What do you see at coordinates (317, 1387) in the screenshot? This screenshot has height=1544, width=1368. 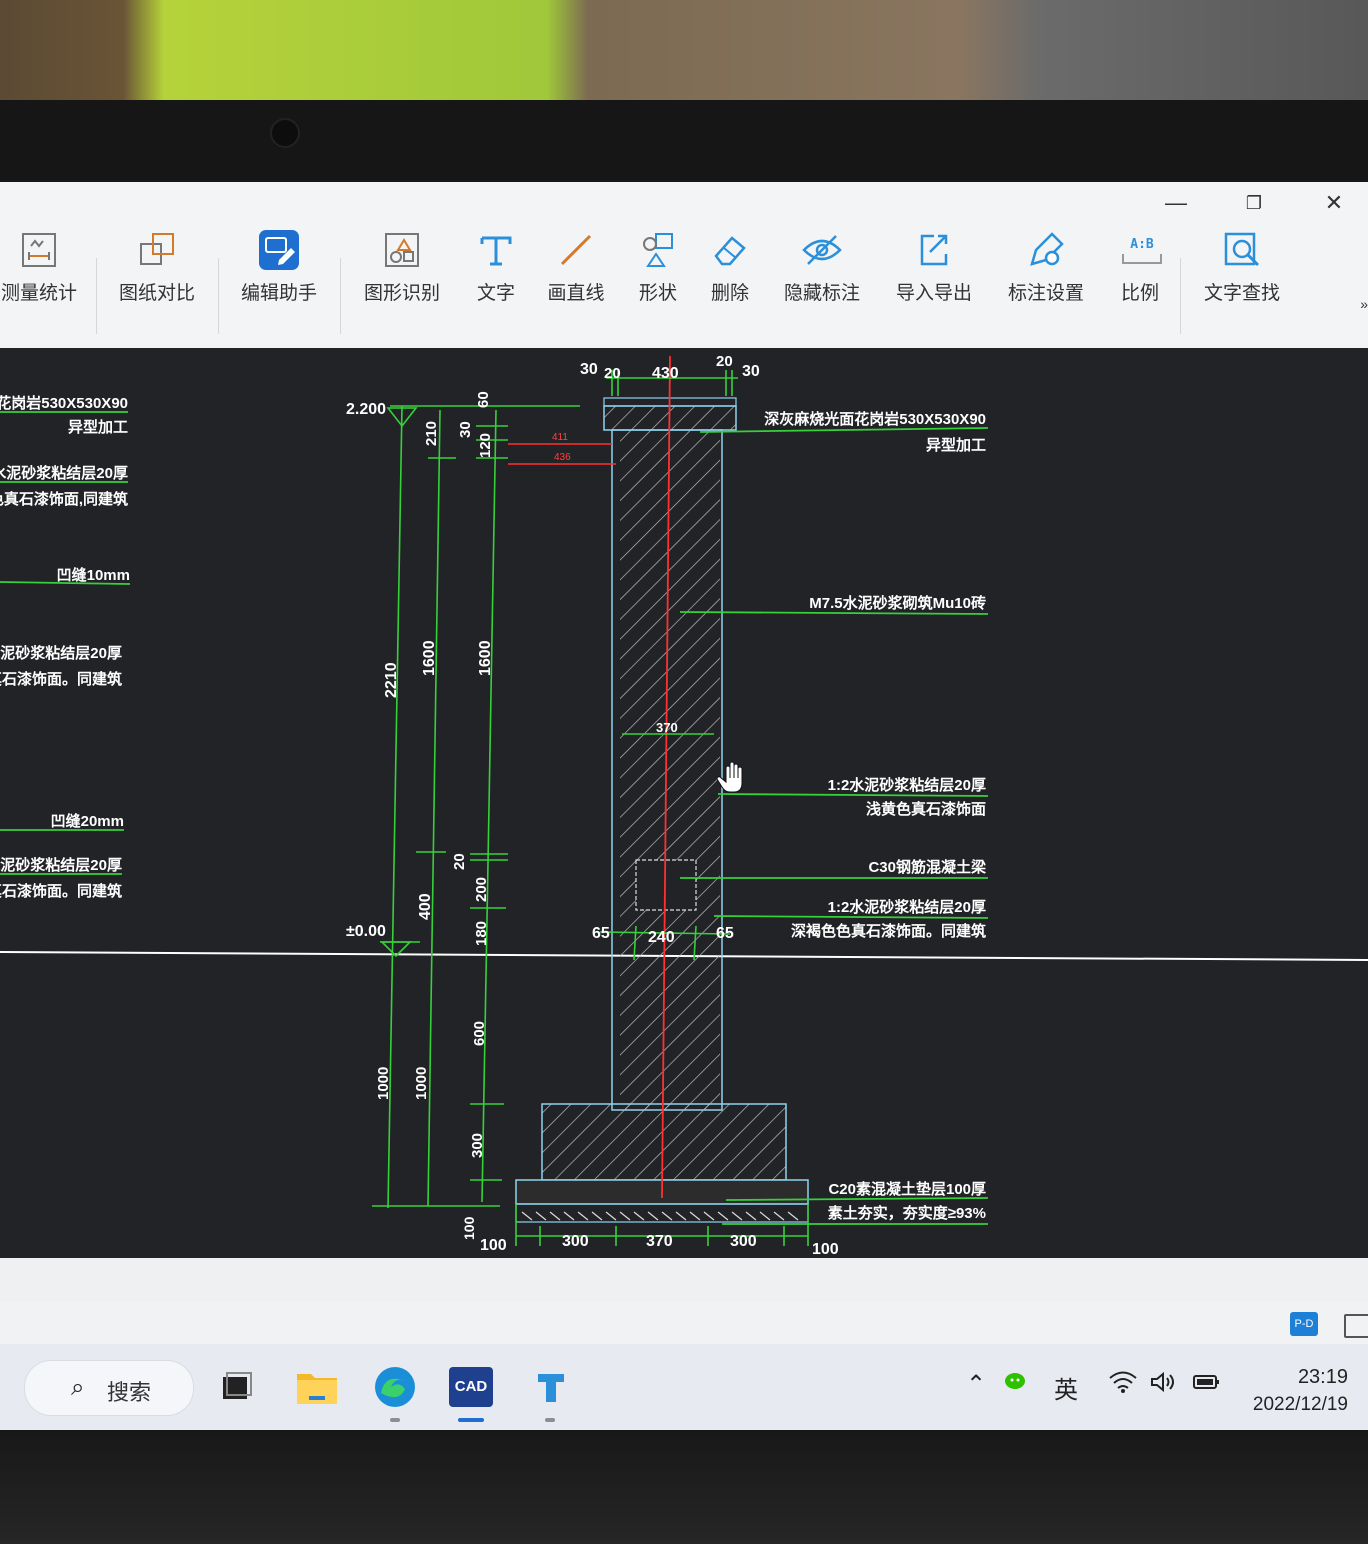 I see `file-explorer-icon` at bounding box center [317, 1387].